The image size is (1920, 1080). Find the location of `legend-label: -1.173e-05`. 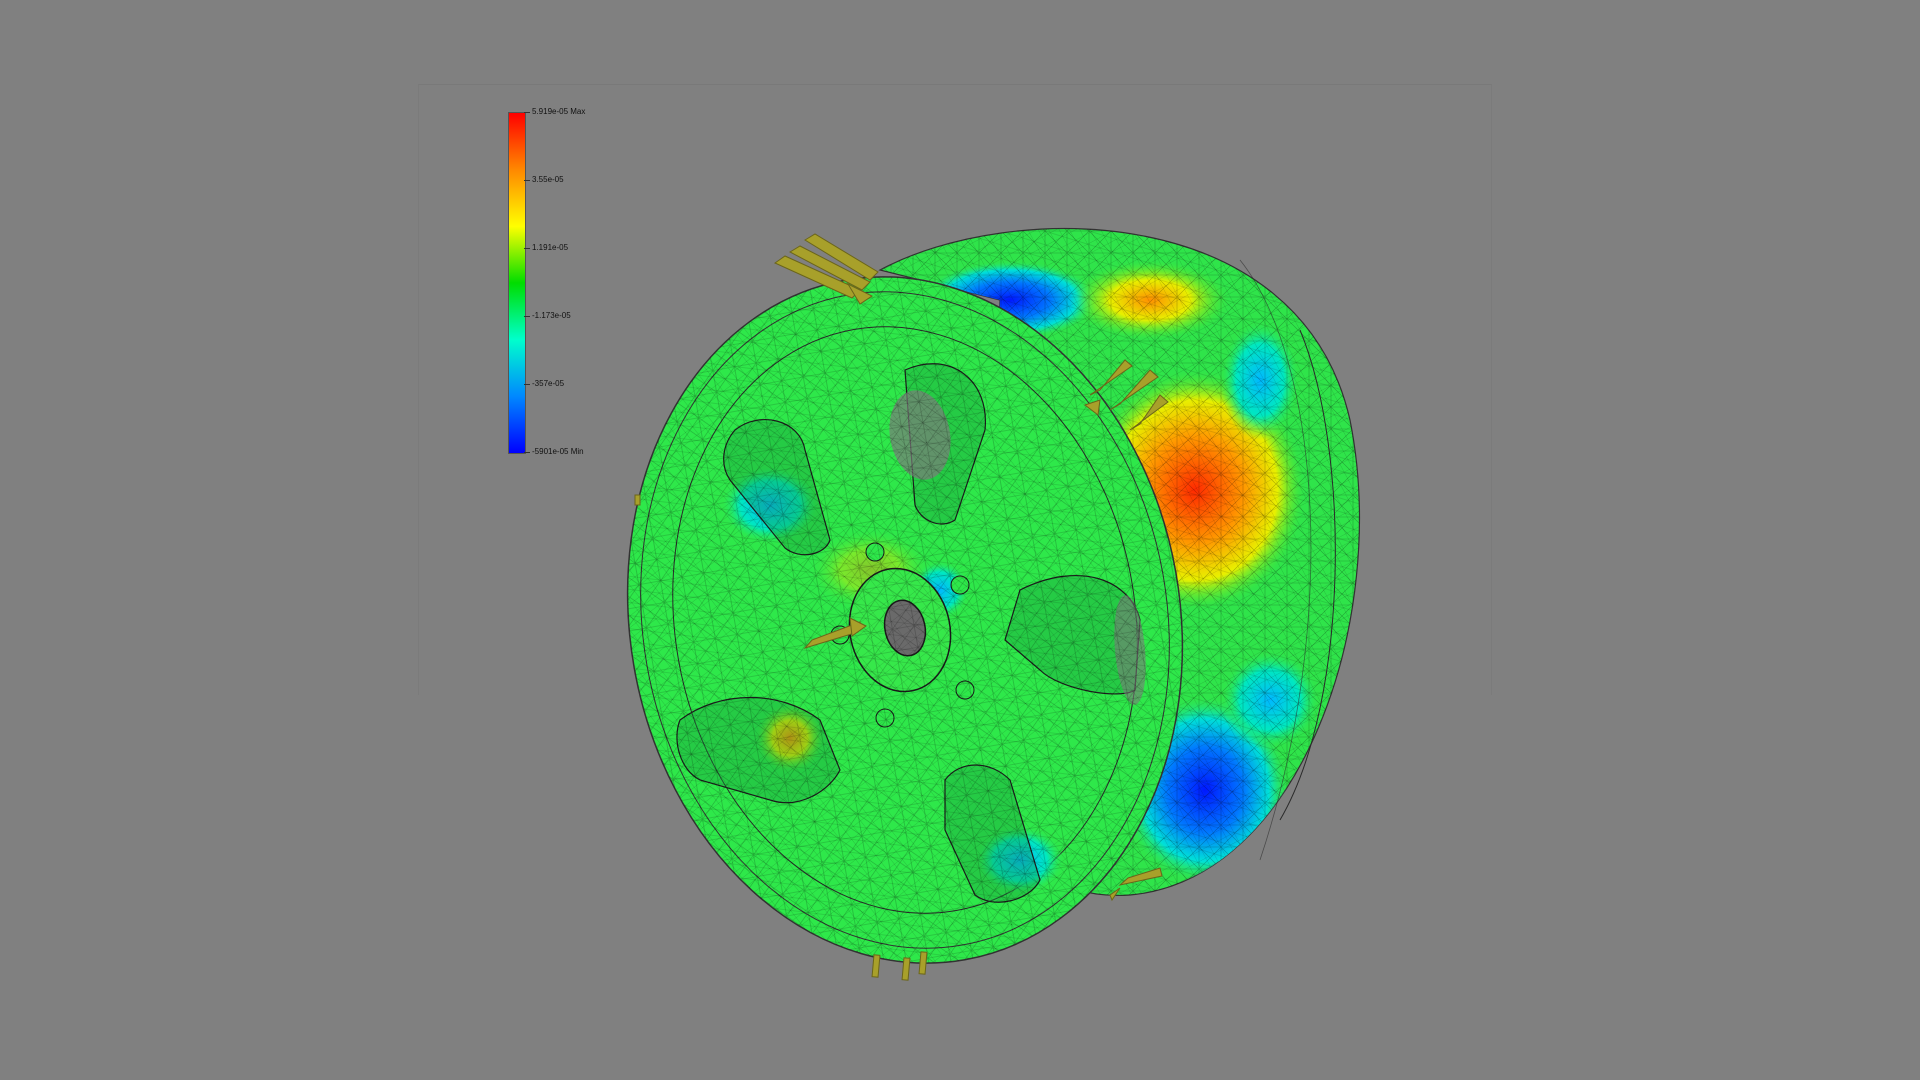

legend-label: -1.173e-05 is located at coordinates (551, 315).